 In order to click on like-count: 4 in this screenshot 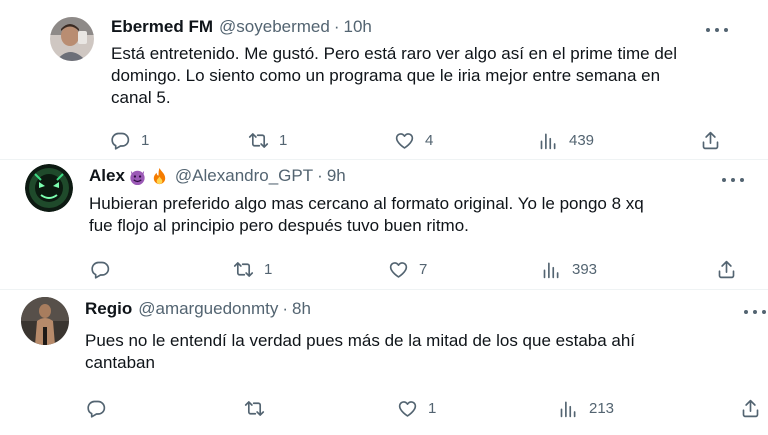, I will do `click(429, 140)`.